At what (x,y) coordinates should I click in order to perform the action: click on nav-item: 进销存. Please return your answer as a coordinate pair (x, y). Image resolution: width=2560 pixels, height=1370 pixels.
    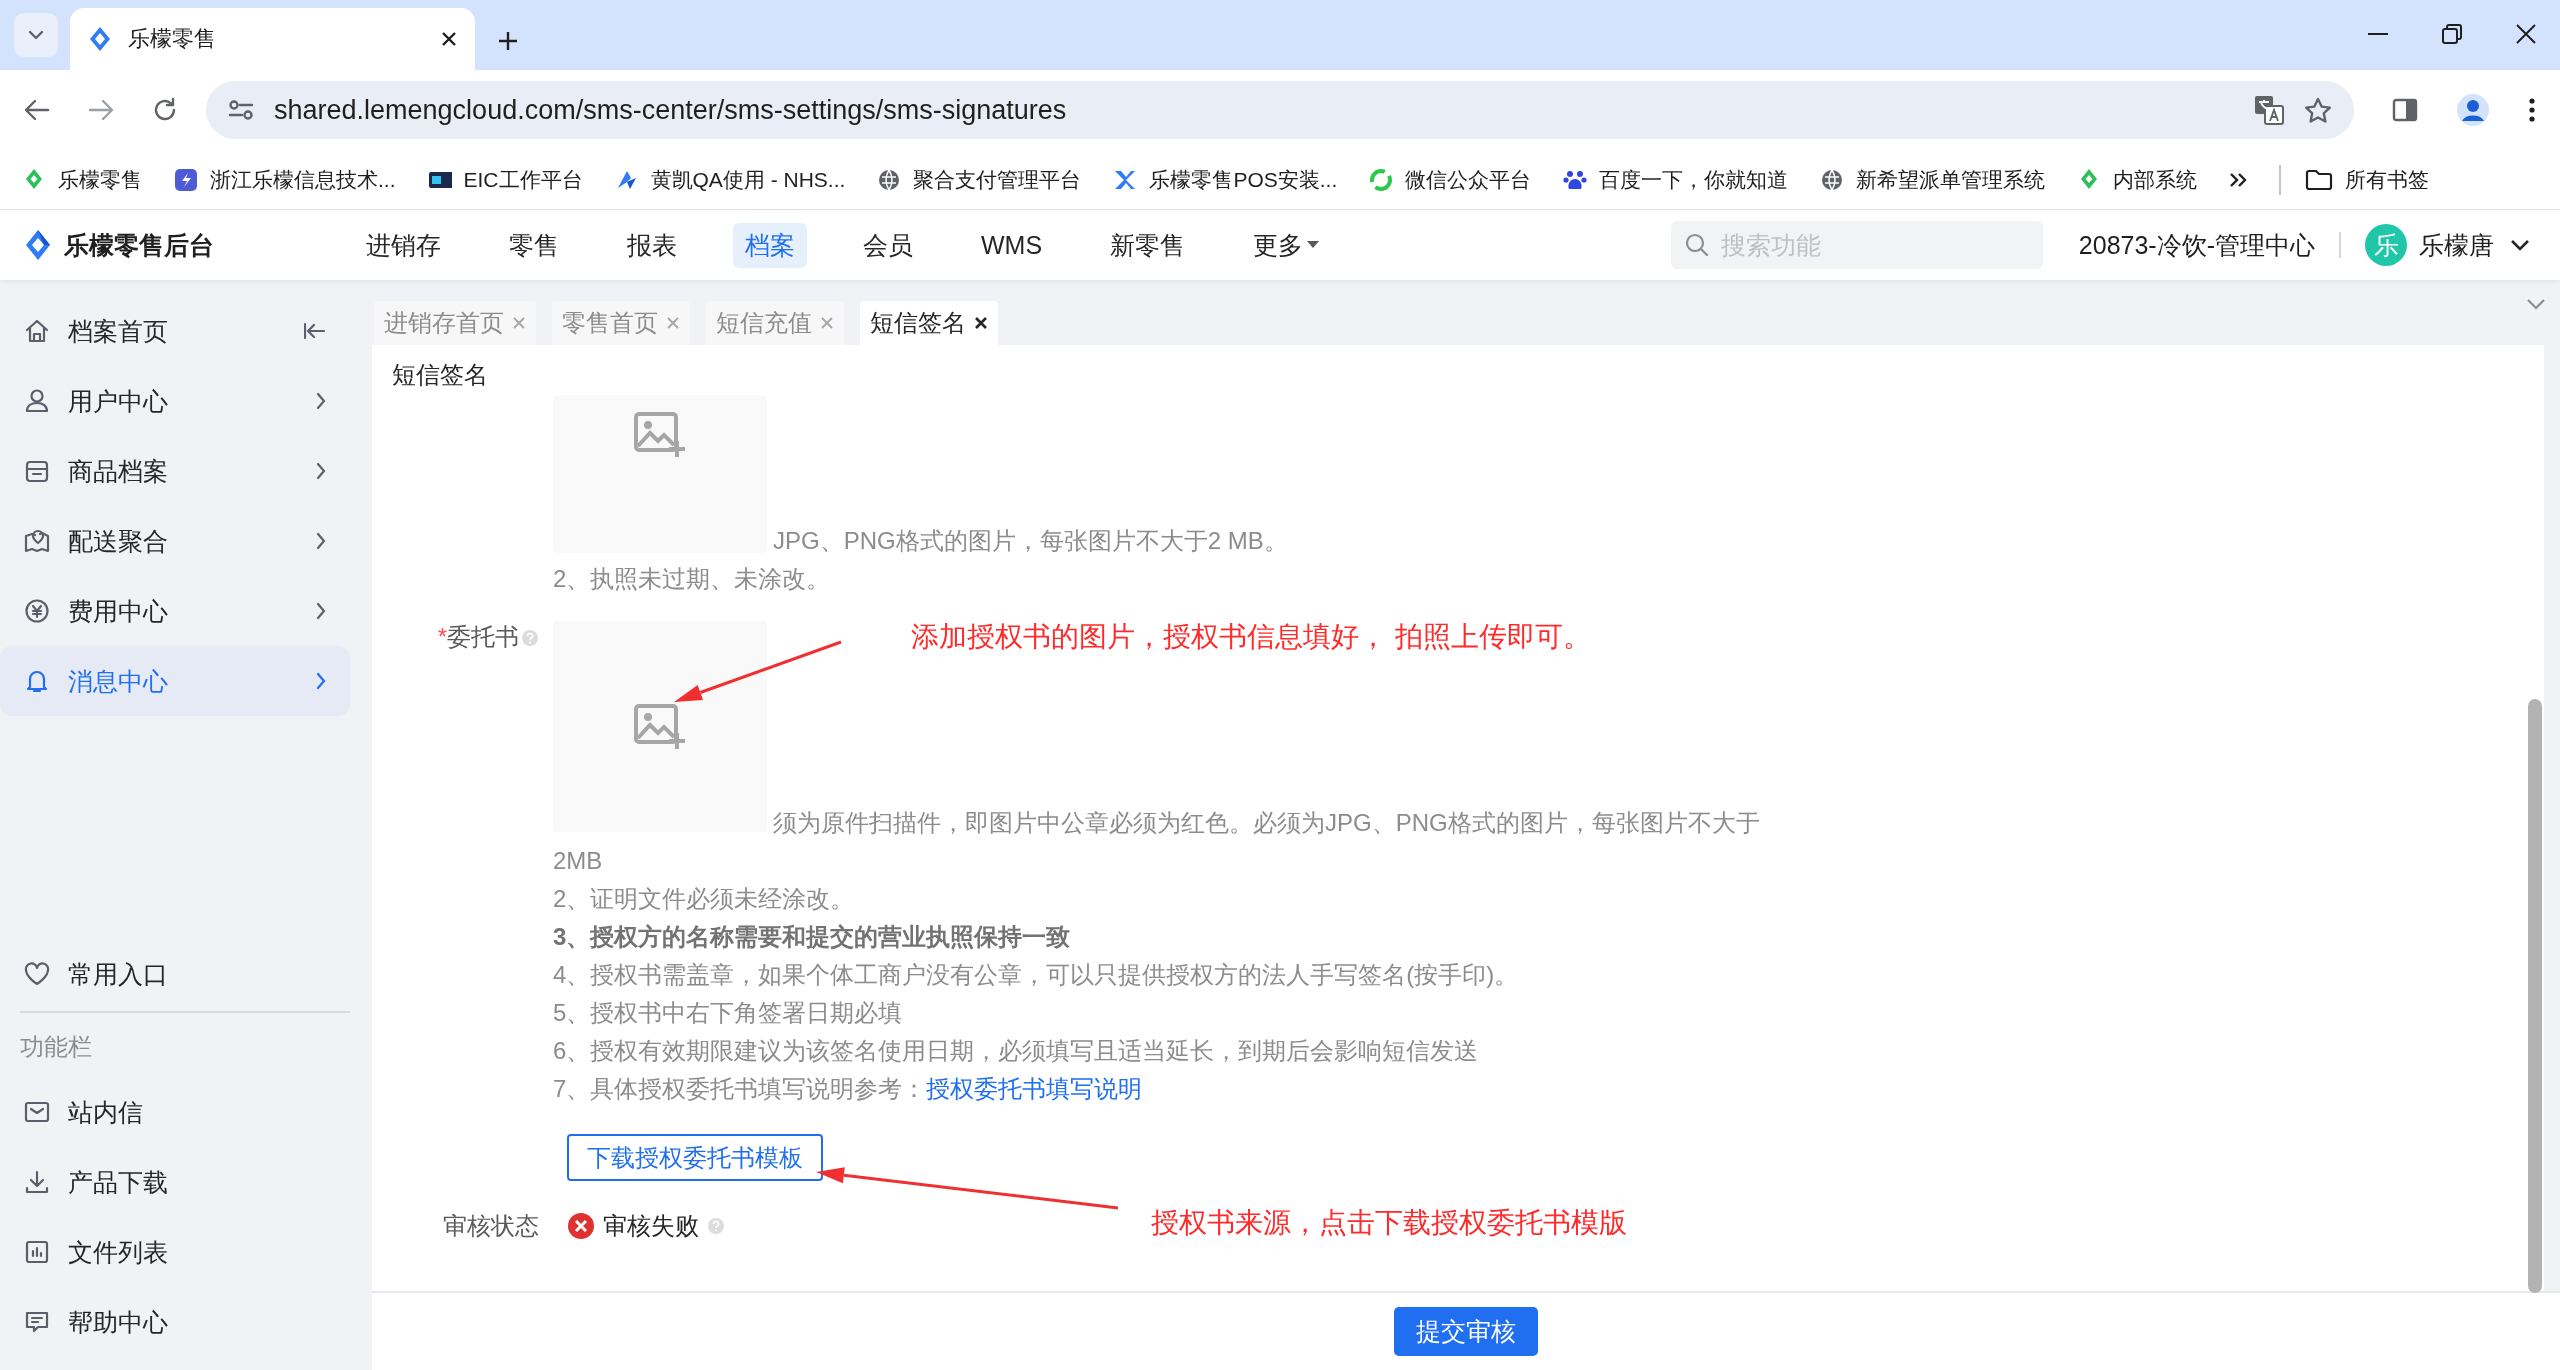
    Looking at the image, I should click on (403, 245).